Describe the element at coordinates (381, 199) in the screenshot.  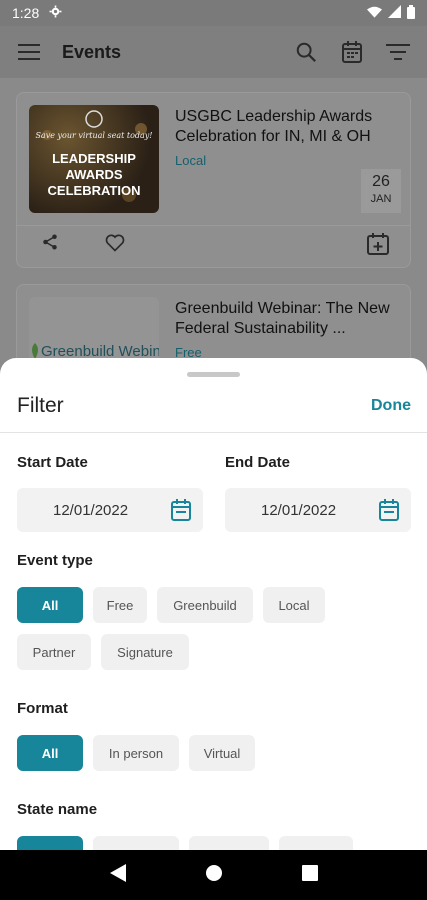
I see `event-month: JAN` at that location.